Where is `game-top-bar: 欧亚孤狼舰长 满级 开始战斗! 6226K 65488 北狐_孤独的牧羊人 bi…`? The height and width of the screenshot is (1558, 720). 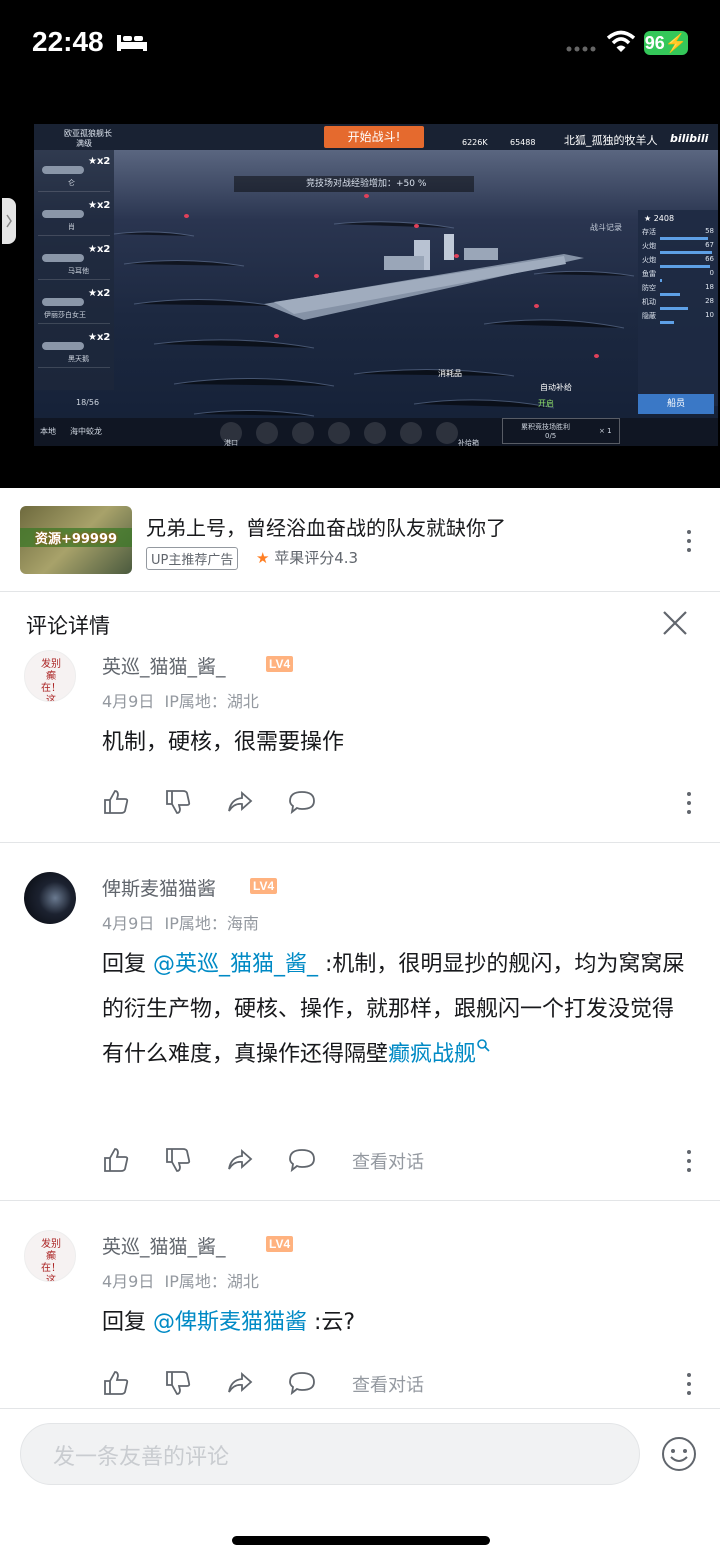 game-top-bar: 欧亚孤狼舰长 满级 开始战斗! 6226K 65488 北狐_孤独的牧羊人 bi… is located at coordinates (376, 137).